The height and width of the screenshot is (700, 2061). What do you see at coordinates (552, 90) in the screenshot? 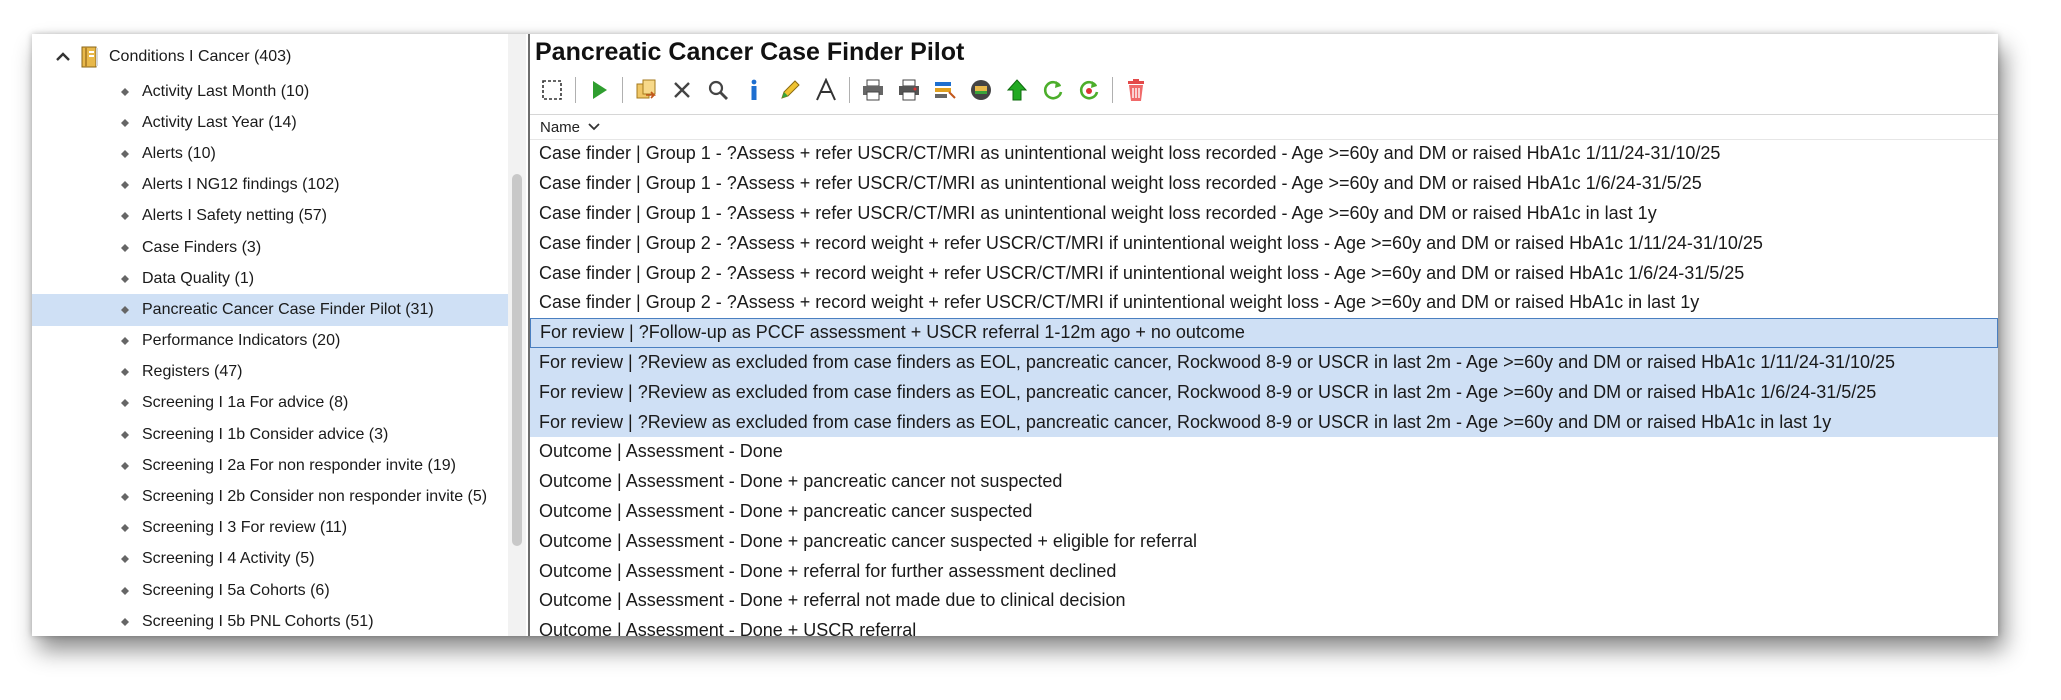
I see `select-icon` at bounding box center [552, 90].